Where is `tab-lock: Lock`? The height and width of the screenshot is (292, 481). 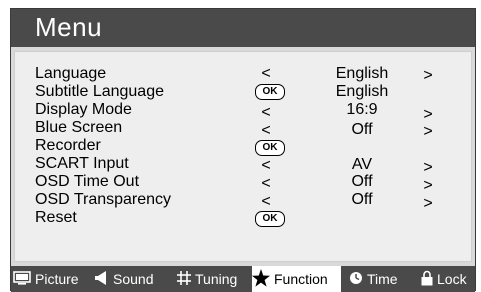
tab-lock: Lock is located at coordinates (447, 279).